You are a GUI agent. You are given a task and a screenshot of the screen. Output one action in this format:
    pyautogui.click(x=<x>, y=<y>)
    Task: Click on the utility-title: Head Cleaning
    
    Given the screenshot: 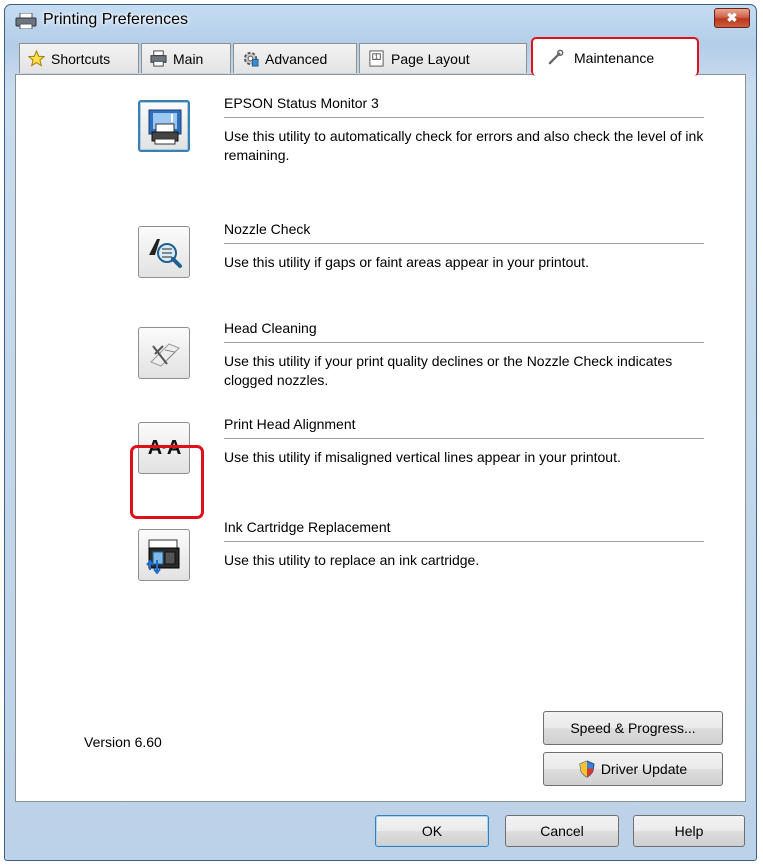 What is the action you would take?
    pyautogui.click(x=270, y=328)
    